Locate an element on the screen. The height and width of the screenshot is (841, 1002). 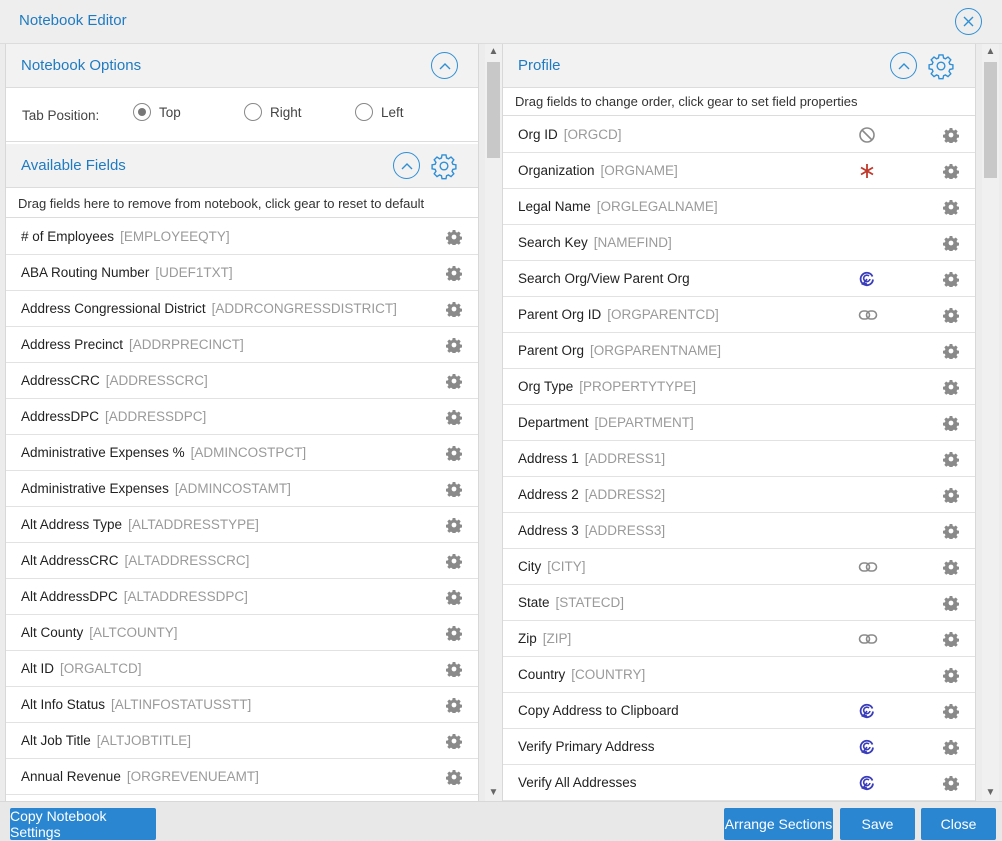
field-code: [STATECD] is located at coordinates (590, 602).